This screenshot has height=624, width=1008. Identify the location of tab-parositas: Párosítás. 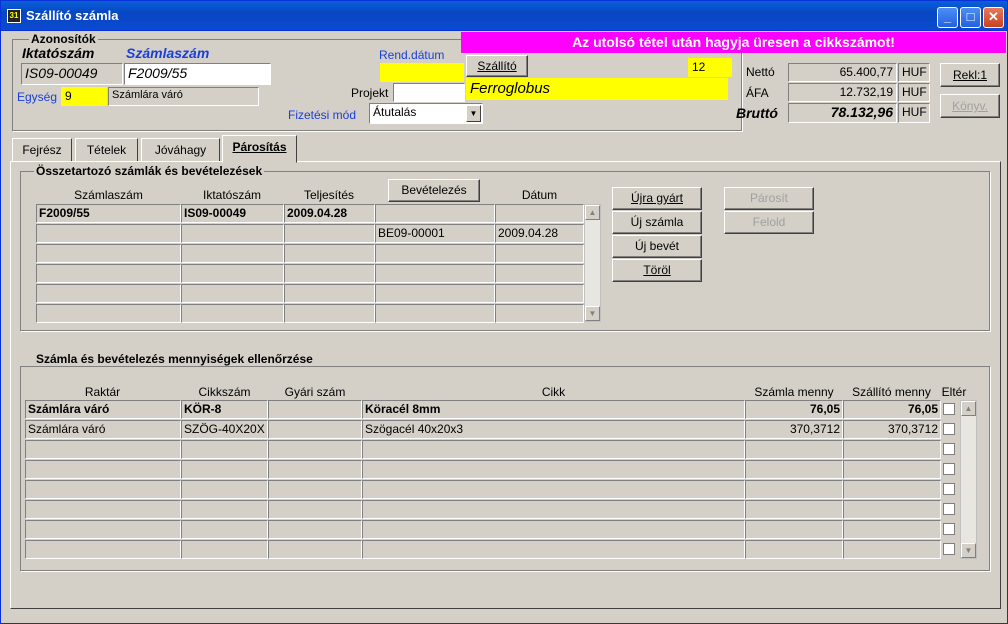
(259, 149).